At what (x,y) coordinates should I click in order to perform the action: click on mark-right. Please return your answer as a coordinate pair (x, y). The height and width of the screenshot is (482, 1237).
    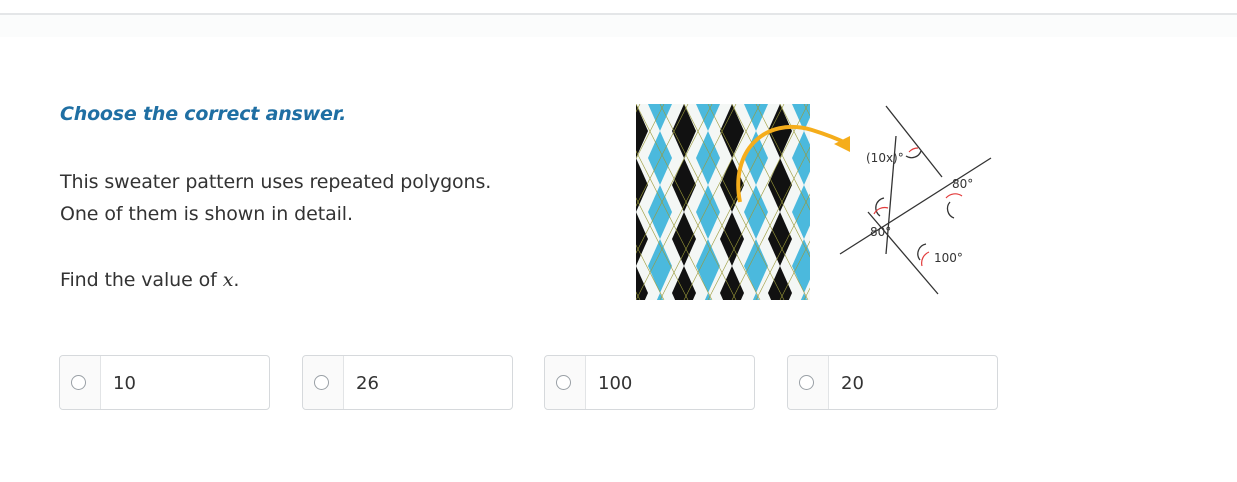
    Looking at the image, I should click on (954, 196).